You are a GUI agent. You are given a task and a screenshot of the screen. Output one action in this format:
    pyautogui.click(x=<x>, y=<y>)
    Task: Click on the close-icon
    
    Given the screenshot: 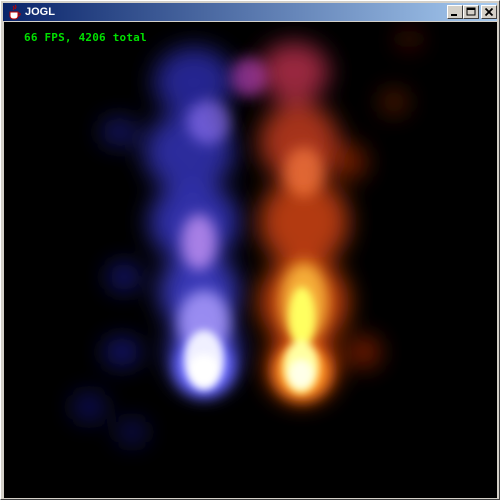 What is the action you would take?
    pyautogui.click(x=489, y=12)
    